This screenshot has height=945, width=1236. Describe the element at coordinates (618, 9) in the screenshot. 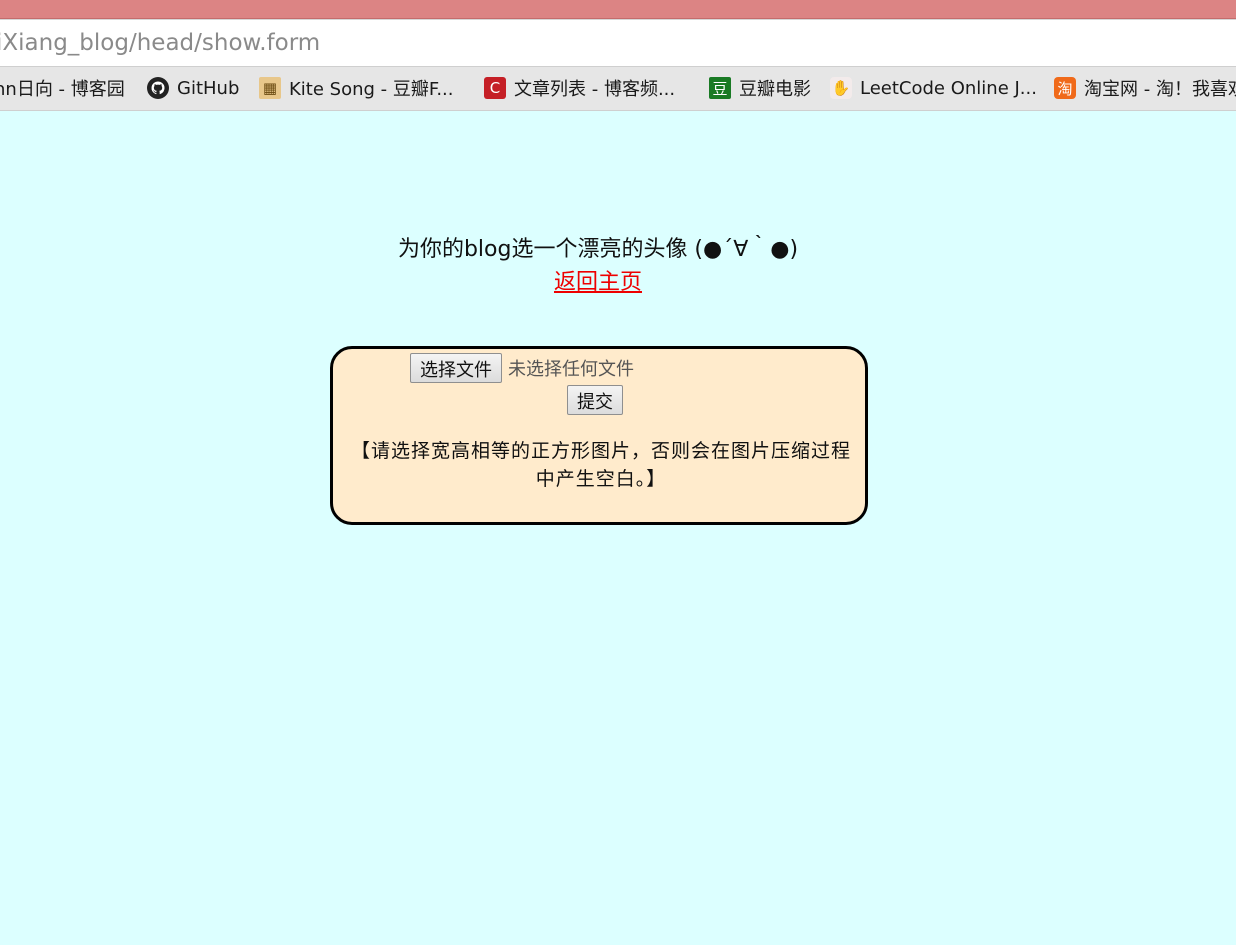

I see `browser-titlebar` at that location.